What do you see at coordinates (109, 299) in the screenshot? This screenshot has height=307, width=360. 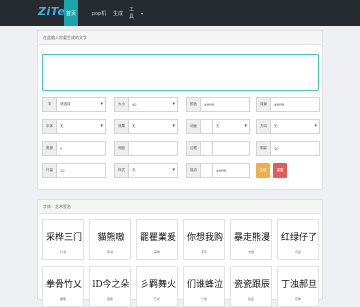 I see `gallery-tile-caption: 连笔` at bounding box center [109, 299].